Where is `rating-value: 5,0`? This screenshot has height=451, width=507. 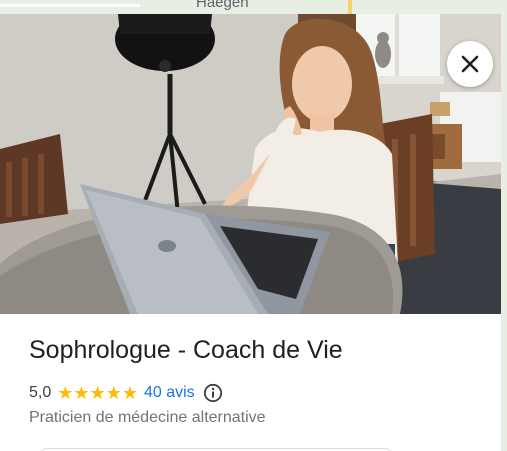
rating-value: 5,0 is located at coordinates (40, 392).